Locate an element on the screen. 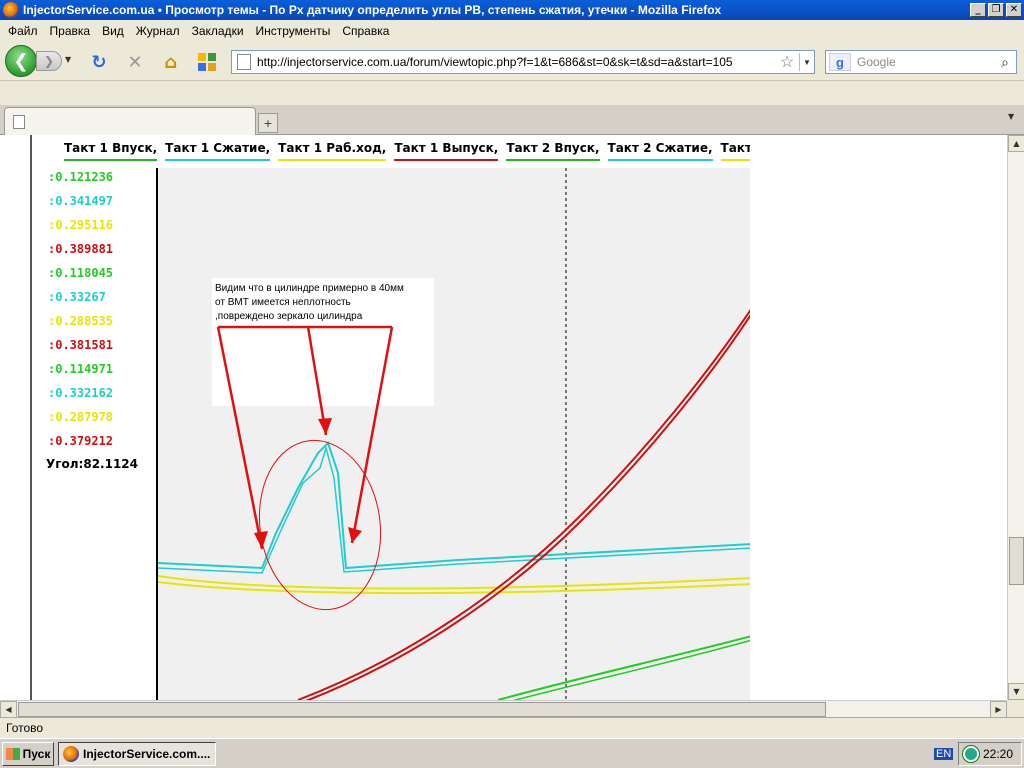 Image resolution: width=1024 pixels, height=768 pixels. scroll-right-button: ▶ is located at coordinates (998, 709).